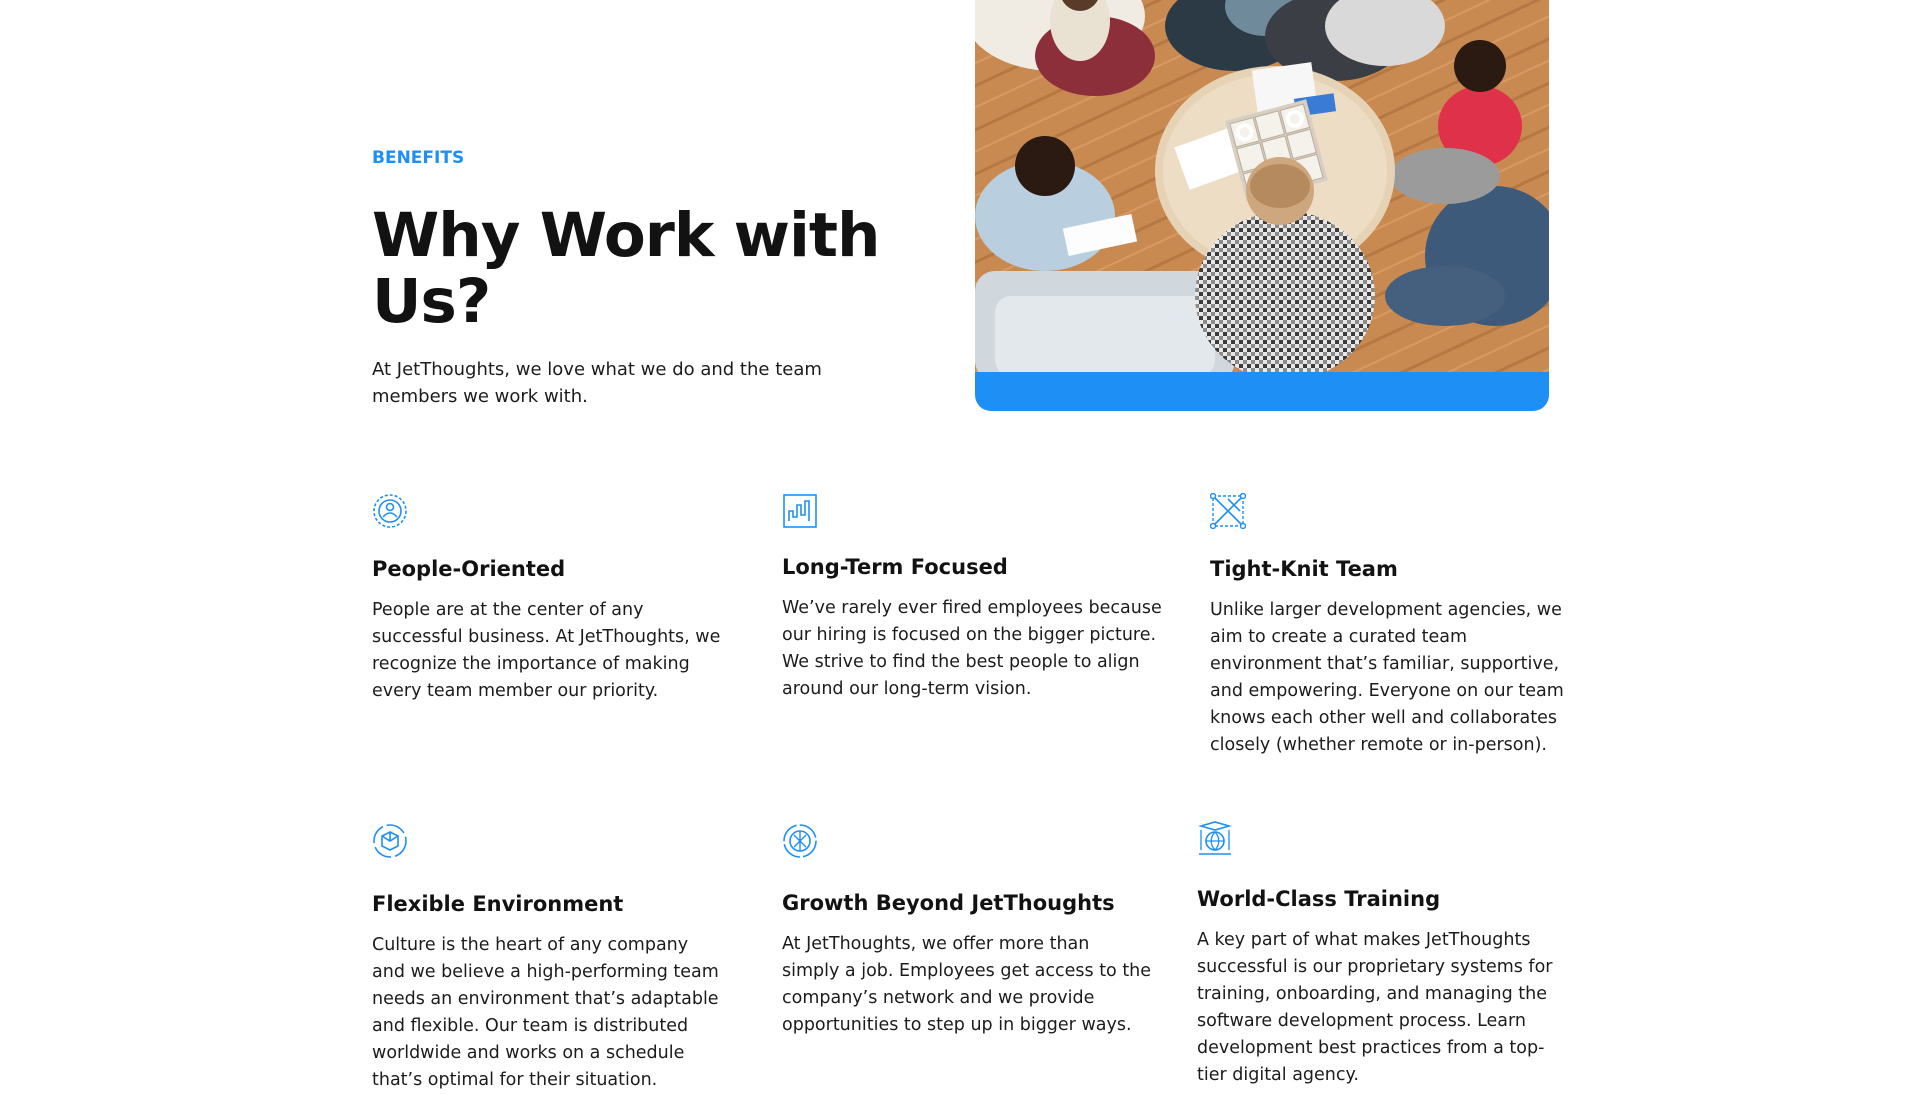 This screenshot has width=1920, height=1094. I want to click on feature-title: Flexible Environment, so click(498, 904).